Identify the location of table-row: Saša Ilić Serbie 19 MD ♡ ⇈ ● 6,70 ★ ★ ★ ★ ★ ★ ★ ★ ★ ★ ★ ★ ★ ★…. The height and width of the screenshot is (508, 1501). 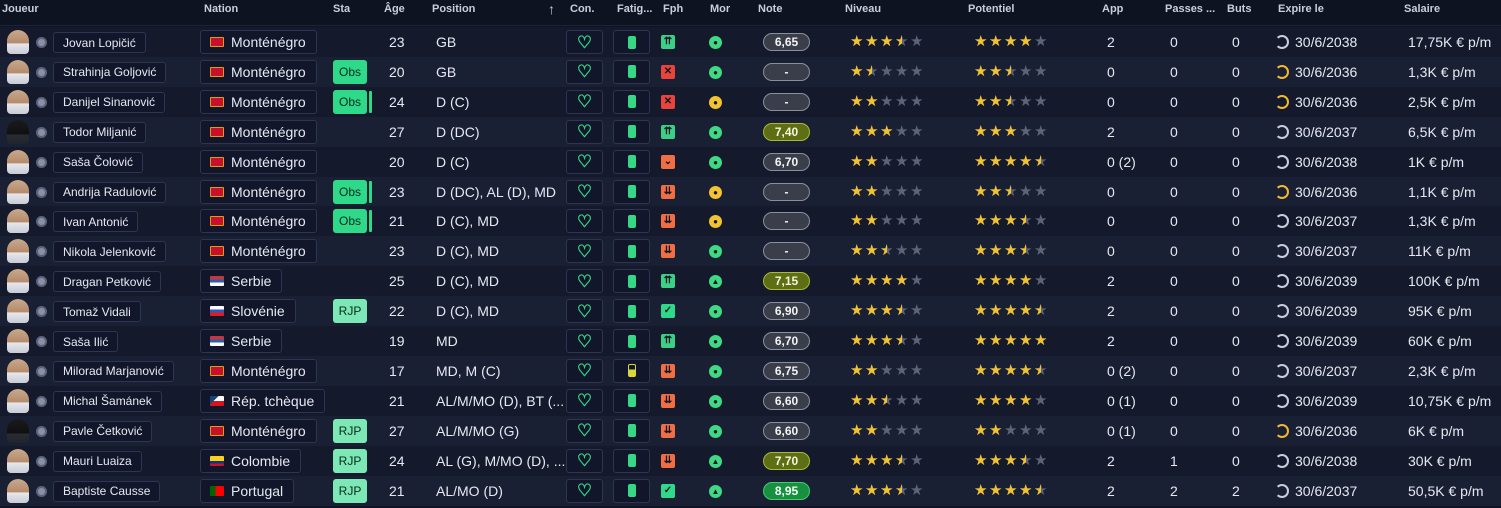
(750, 341).